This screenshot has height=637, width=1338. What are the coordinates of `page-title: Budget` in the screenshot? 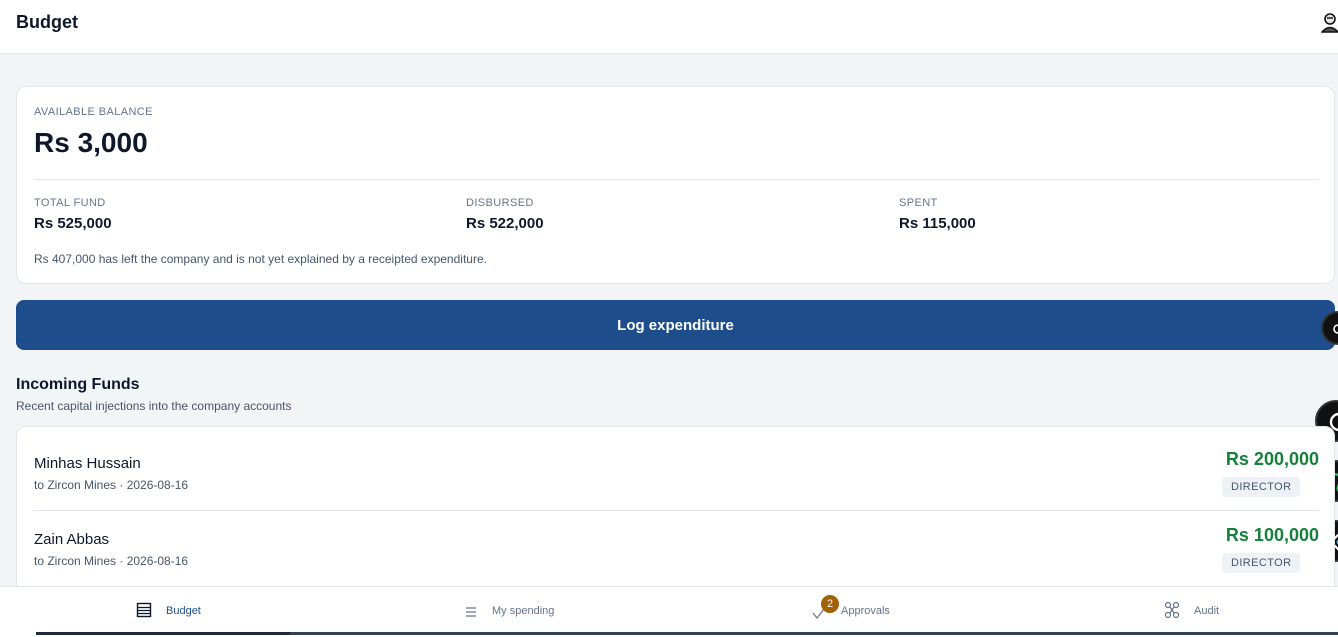 It's located at (47, 22).